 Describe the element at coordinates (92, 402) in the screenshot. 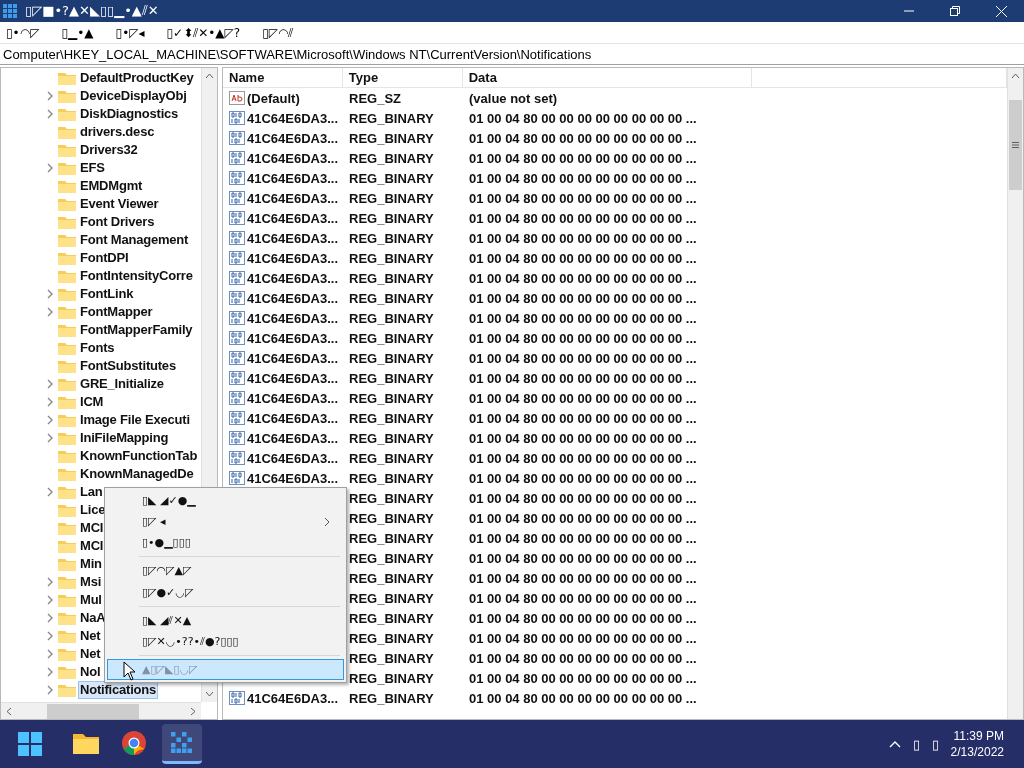

I see `tree-item: ICM` at that location.